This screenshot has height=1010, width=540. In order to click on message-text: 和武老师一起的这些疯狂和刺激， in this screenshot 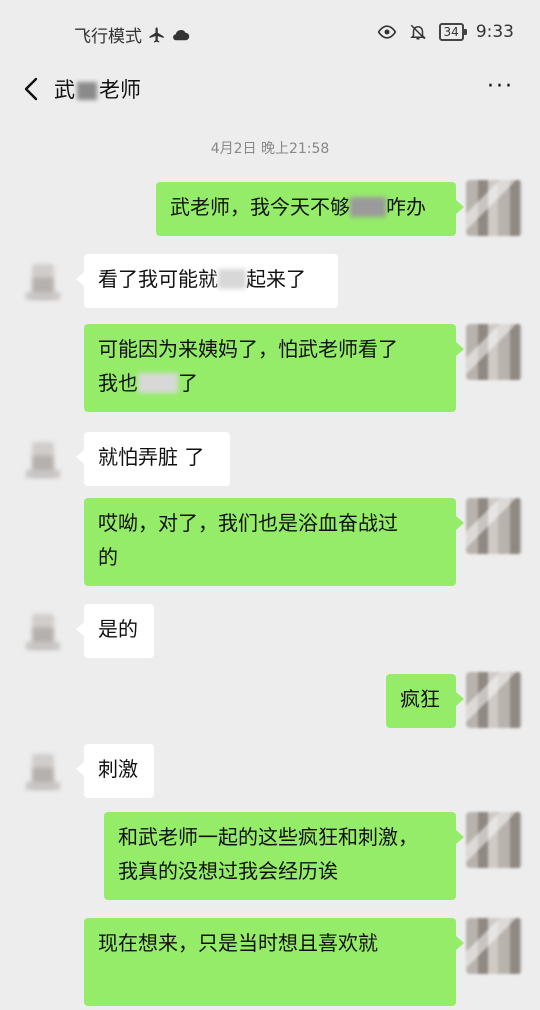, I will do `click(268, 837)`.